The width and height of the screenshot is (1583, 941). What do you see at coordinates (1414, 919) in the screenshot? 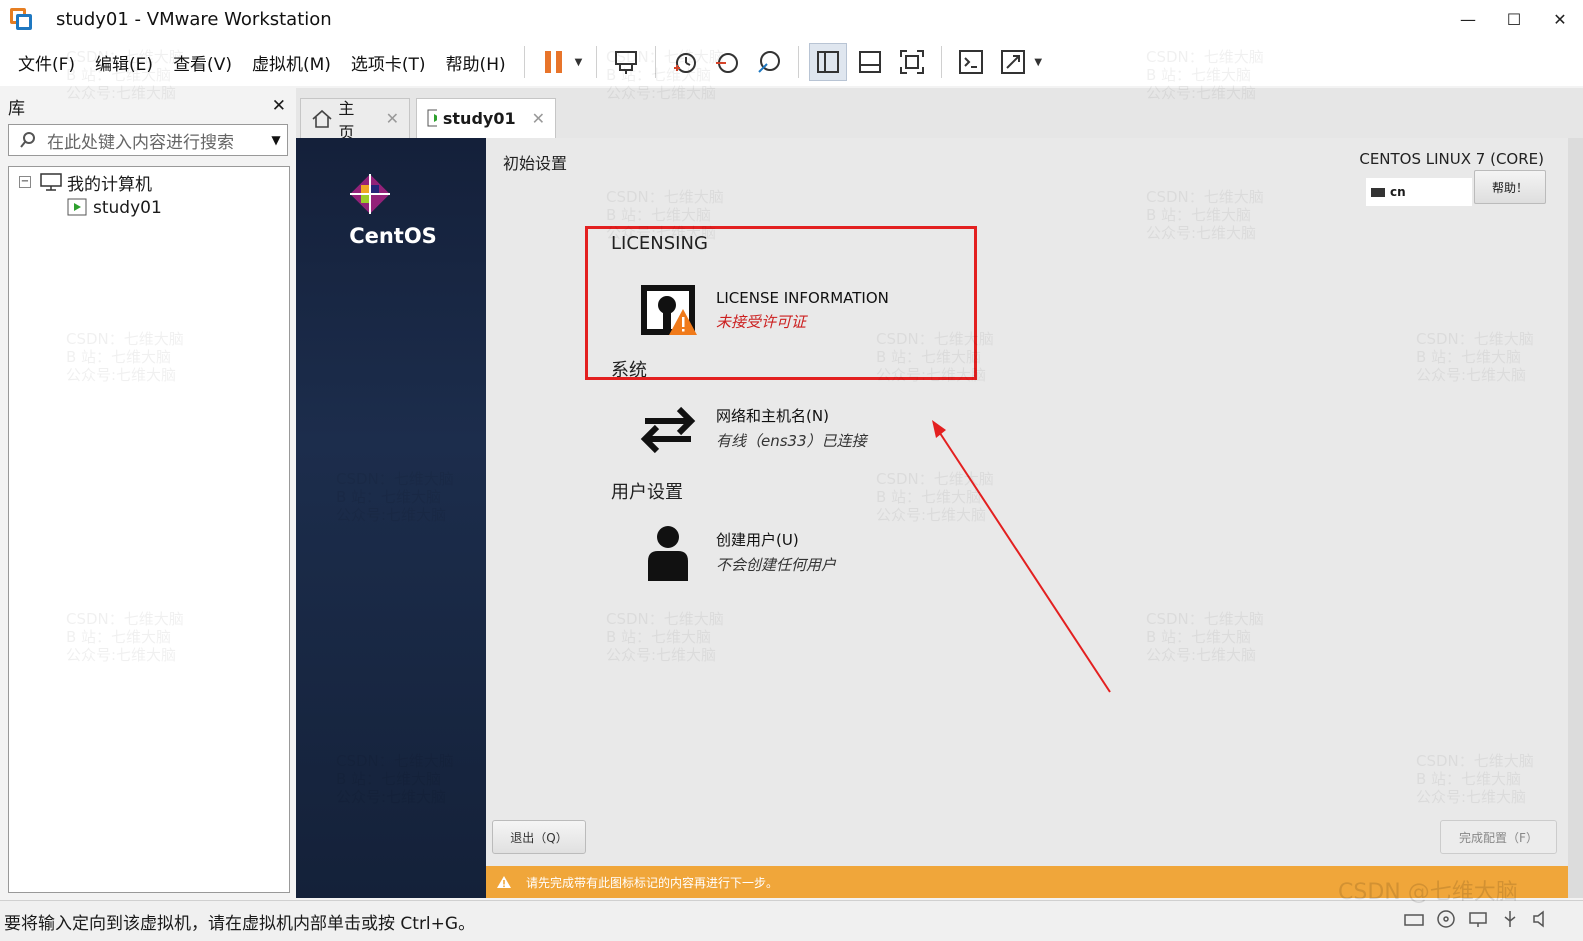
I see `hard-disk-icon` at bounding box center [1414, 919].